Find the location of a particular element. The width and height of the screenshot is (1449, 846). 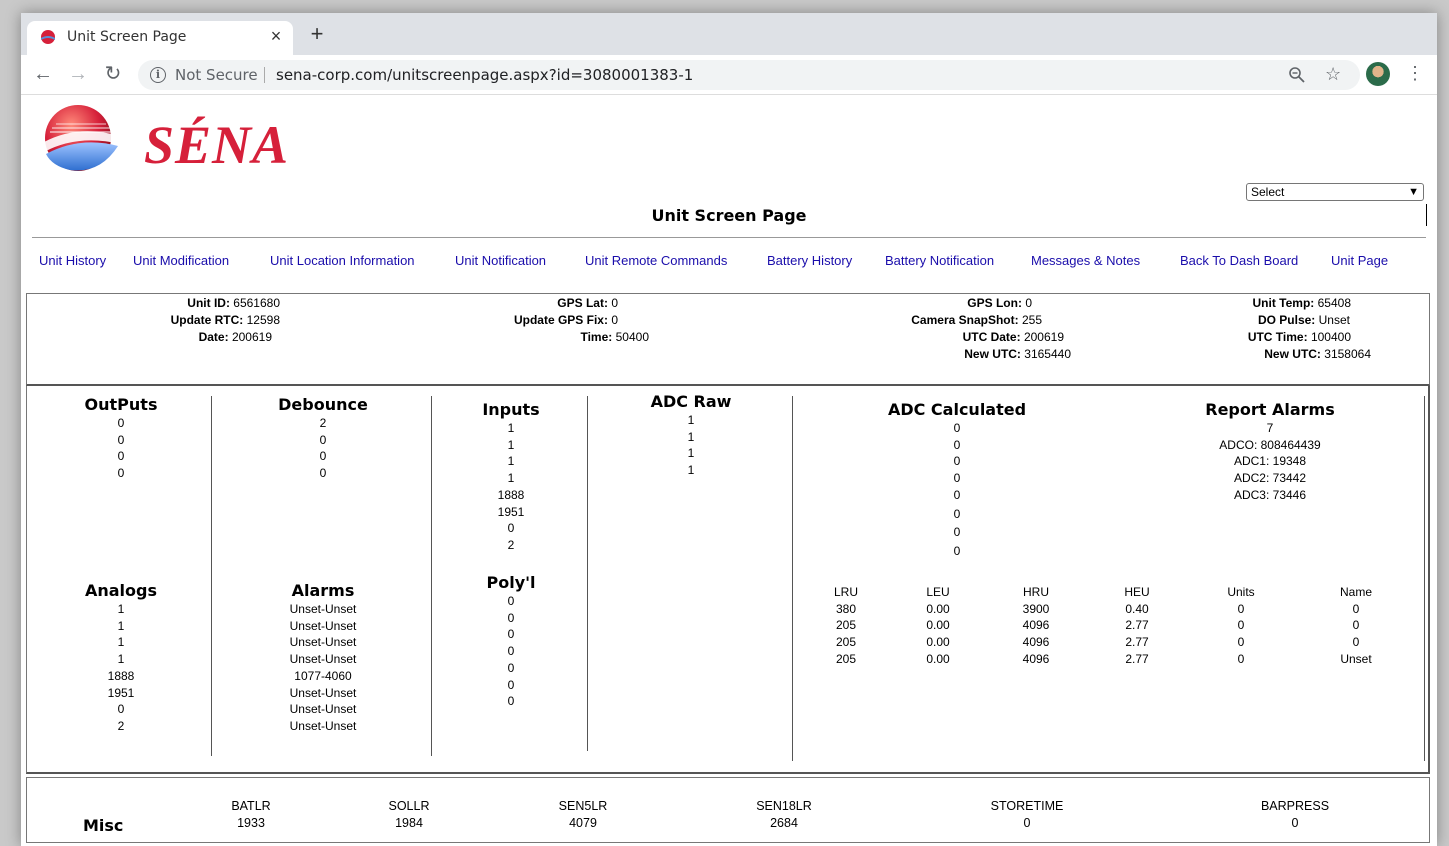

profile-avatar is located at coordinates (1378, 74).